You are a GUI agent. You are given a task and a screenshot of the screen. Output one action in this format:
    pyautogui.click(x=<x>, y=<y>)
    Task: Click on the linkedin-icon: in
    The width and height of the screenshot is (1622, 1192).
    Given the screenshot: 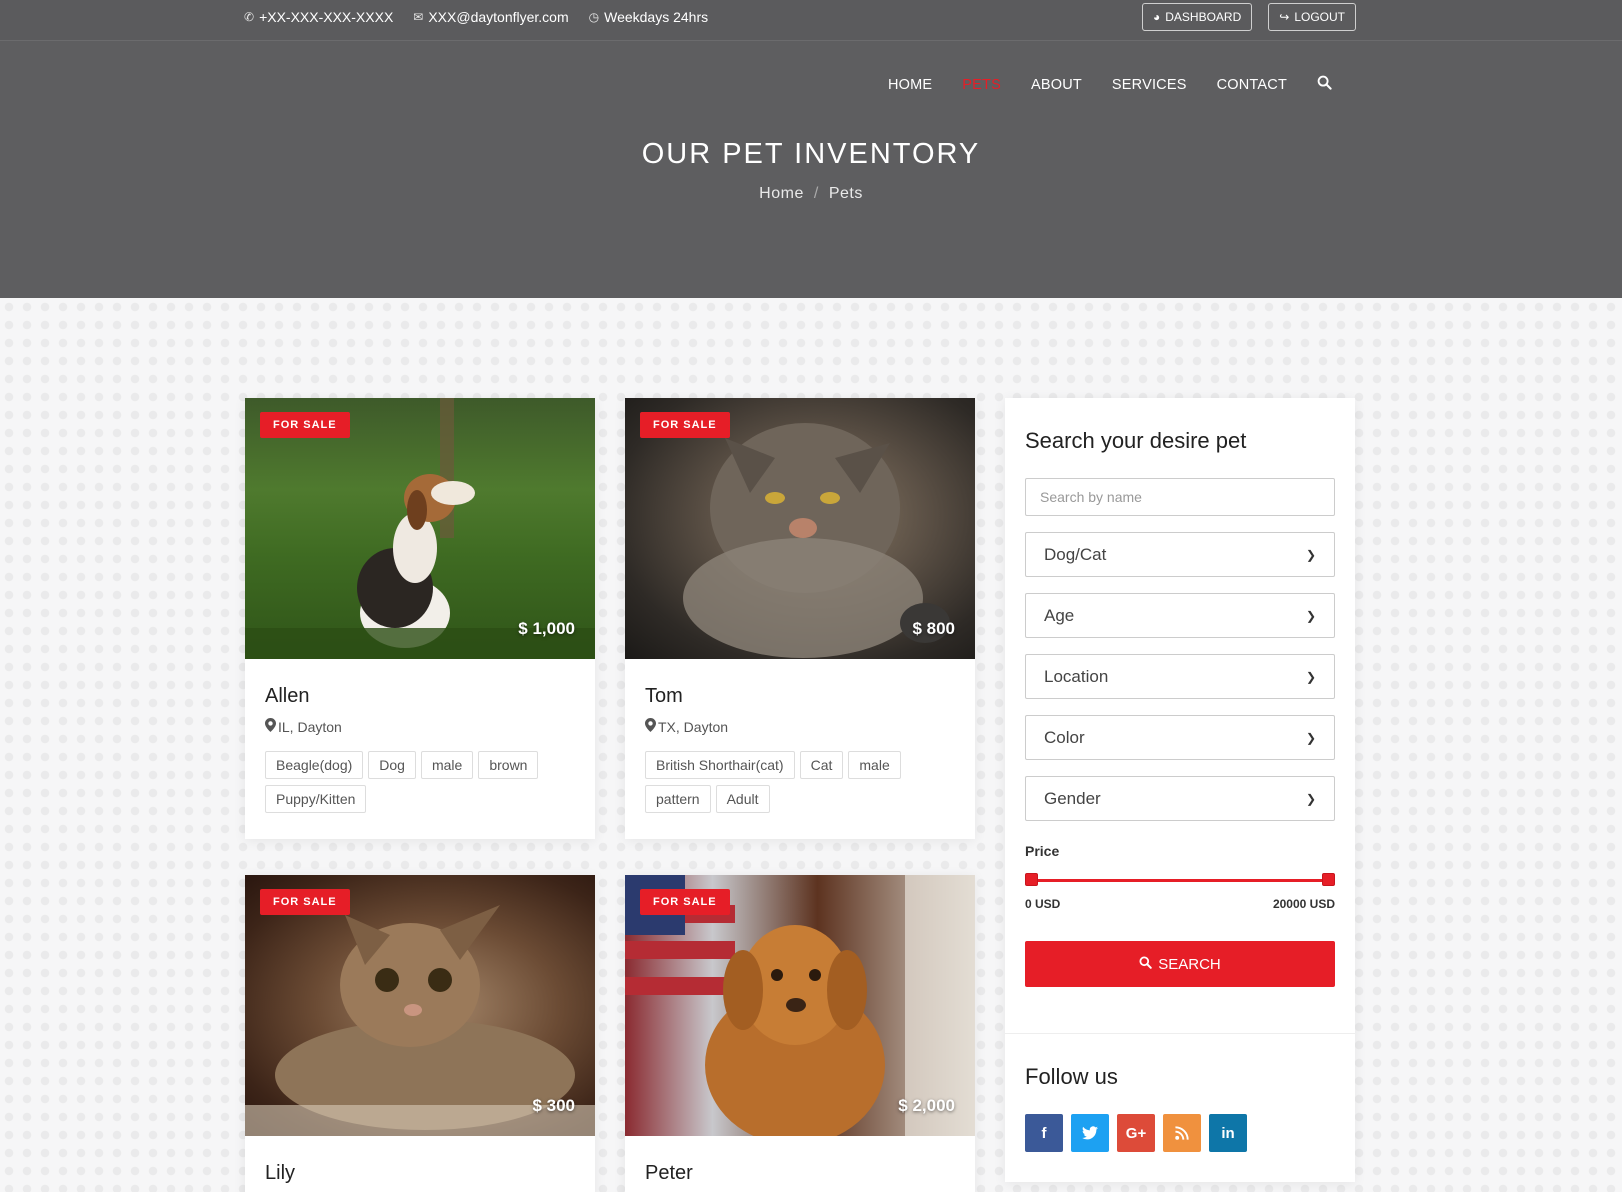 What is the action you would take?
    pyautogui.click(x=1228, y=1133)
    